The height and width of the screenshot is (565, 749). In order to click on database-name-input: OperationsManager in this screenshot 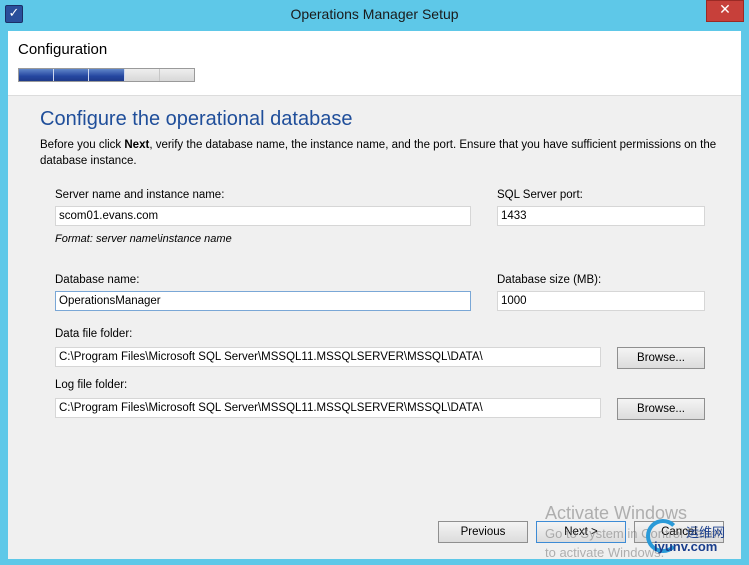, I will do `click(263, 301)`.